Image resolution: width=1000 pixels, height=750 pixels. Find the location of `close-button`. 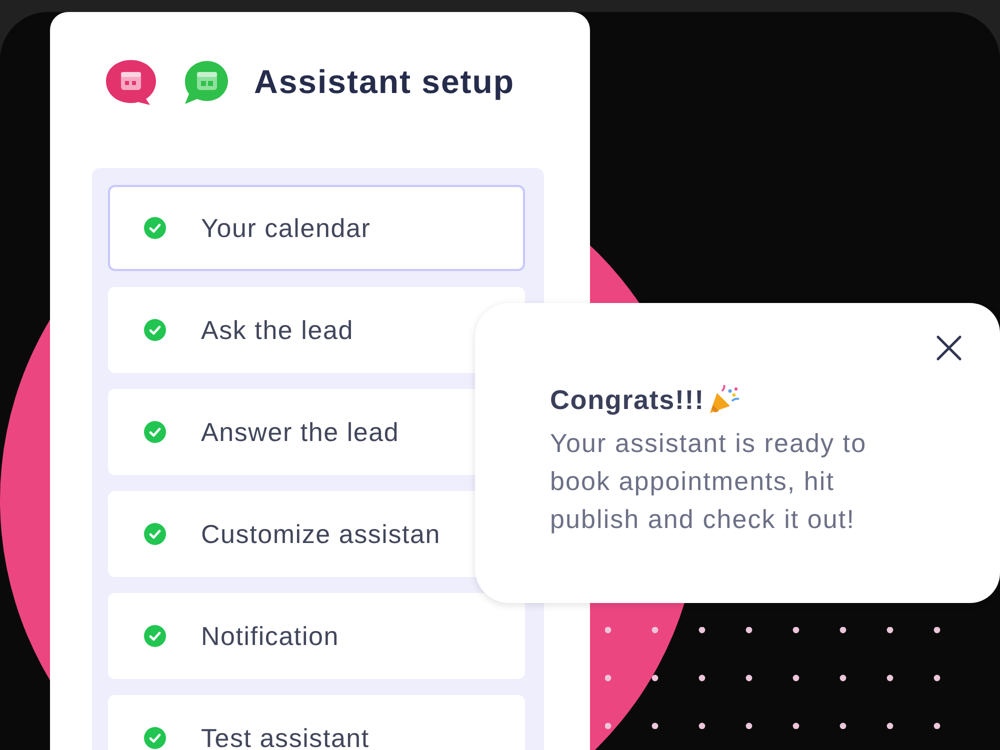

close-button is located at coordinates (949, 348).